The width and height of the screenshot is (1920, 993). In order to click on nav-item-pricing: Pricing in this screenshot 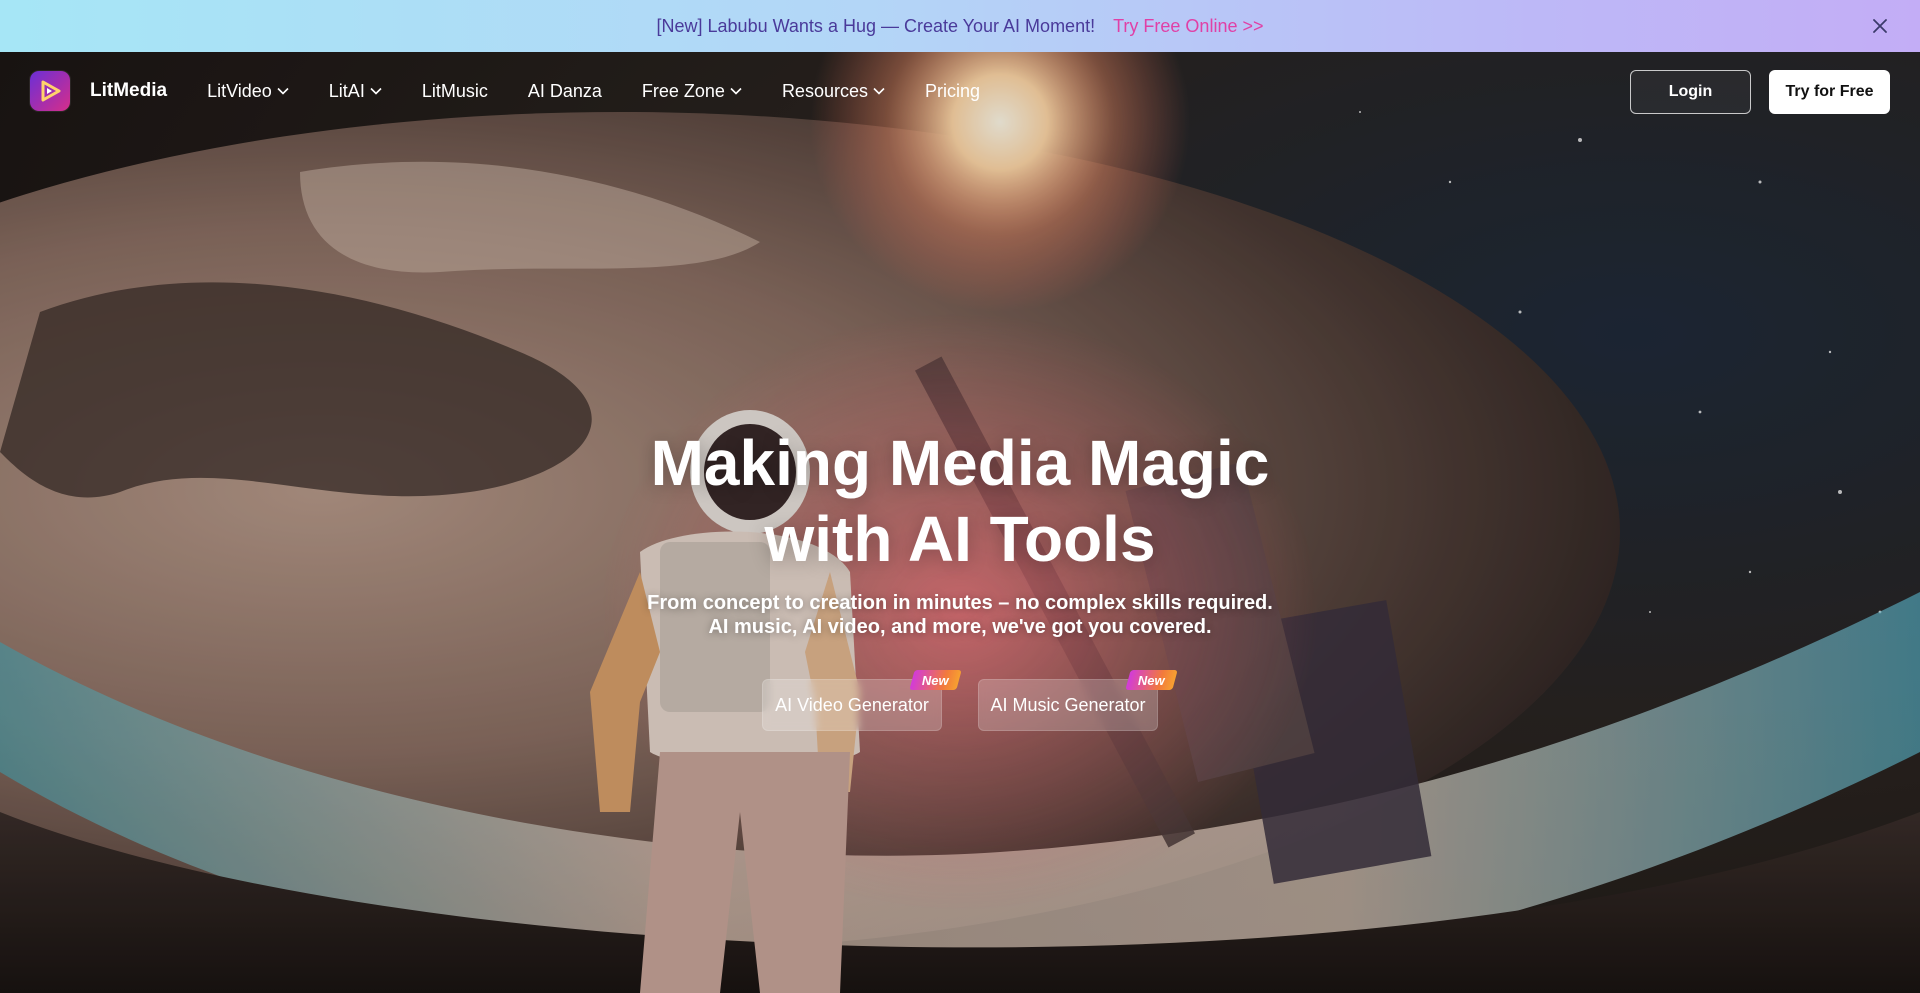, I will do `click(952, 91)`.